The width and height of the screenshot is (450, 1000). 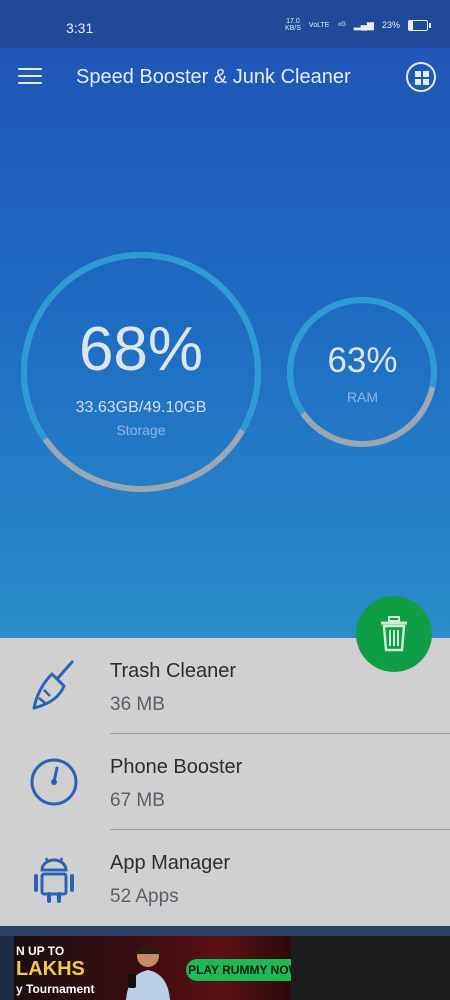 I want to click on wifi-signal-icon: ⁴ᴳ, so click(x=341, y=24).